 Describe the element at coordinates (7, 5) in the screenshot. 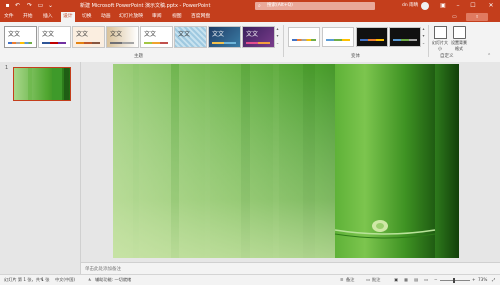

I see `save-icon: ▪` at that location.